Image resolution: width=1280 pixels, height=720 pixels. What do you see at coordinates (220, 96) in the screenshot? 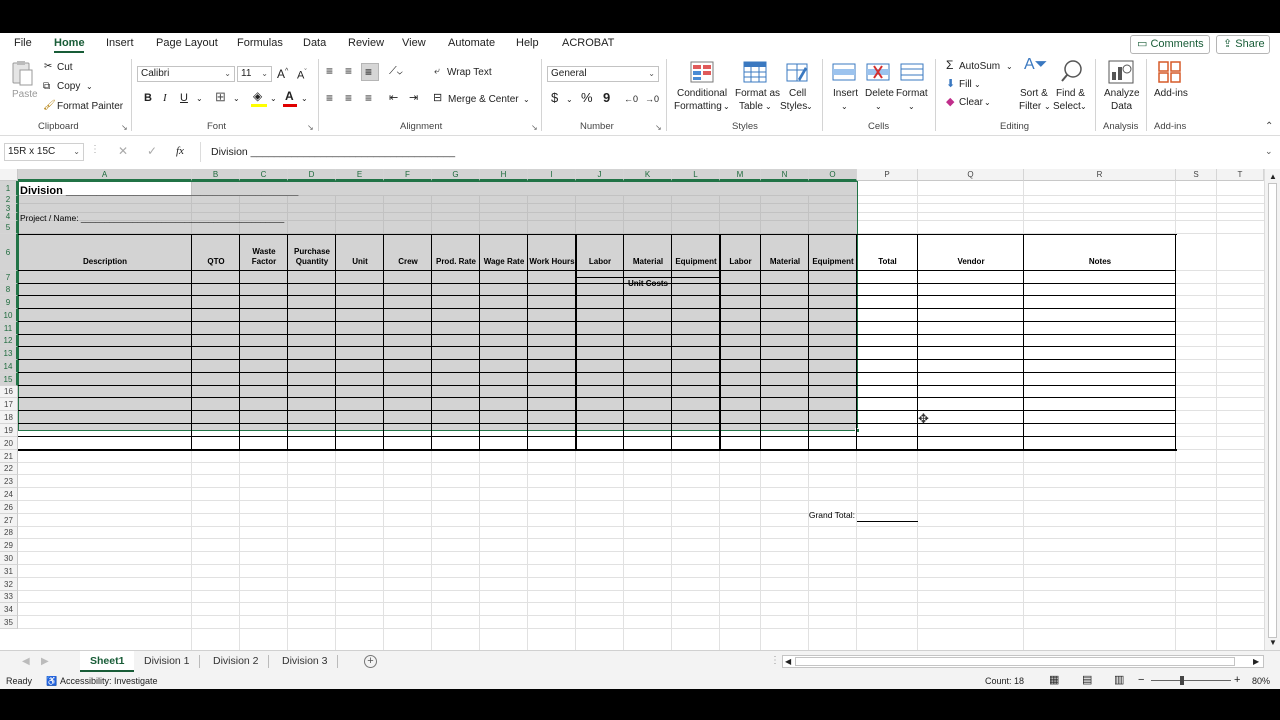
I see `borders-icon: ⊞` at bounding box center [220, 96].